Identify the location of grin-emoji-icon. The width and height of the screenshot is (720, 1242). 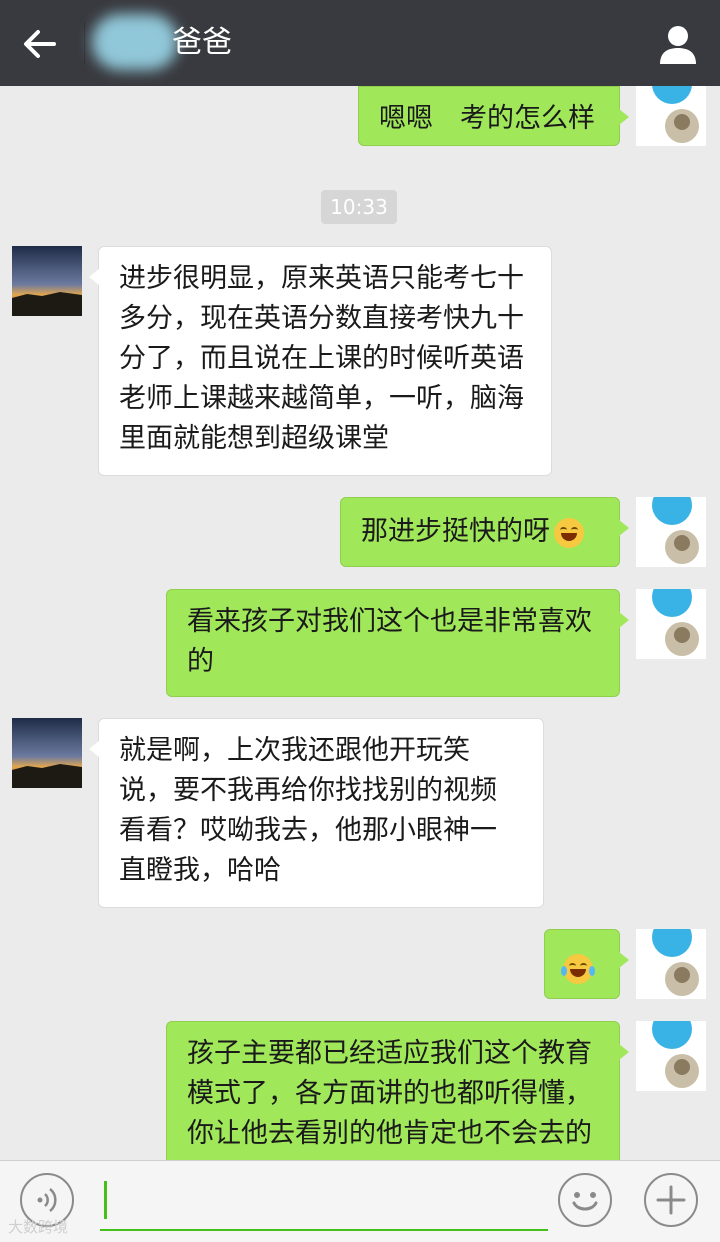
(569, 532).